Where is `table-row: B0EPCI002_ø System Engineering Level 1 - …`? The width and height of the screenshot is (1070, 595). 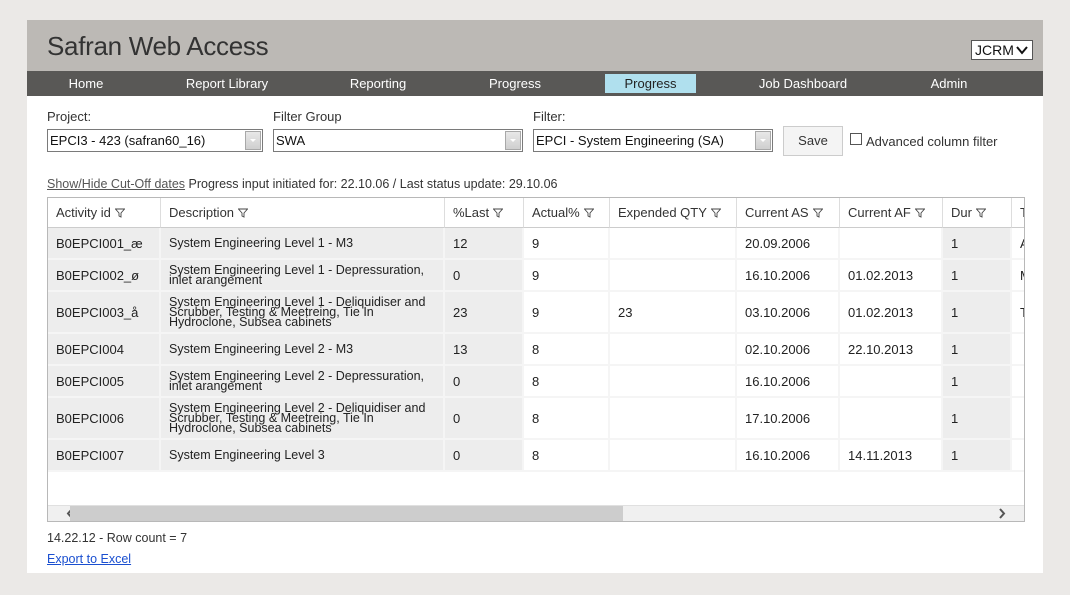 table-row: B0EPCI002_ø System Engineering Level 1 - … is located at coordinates (536, 276).